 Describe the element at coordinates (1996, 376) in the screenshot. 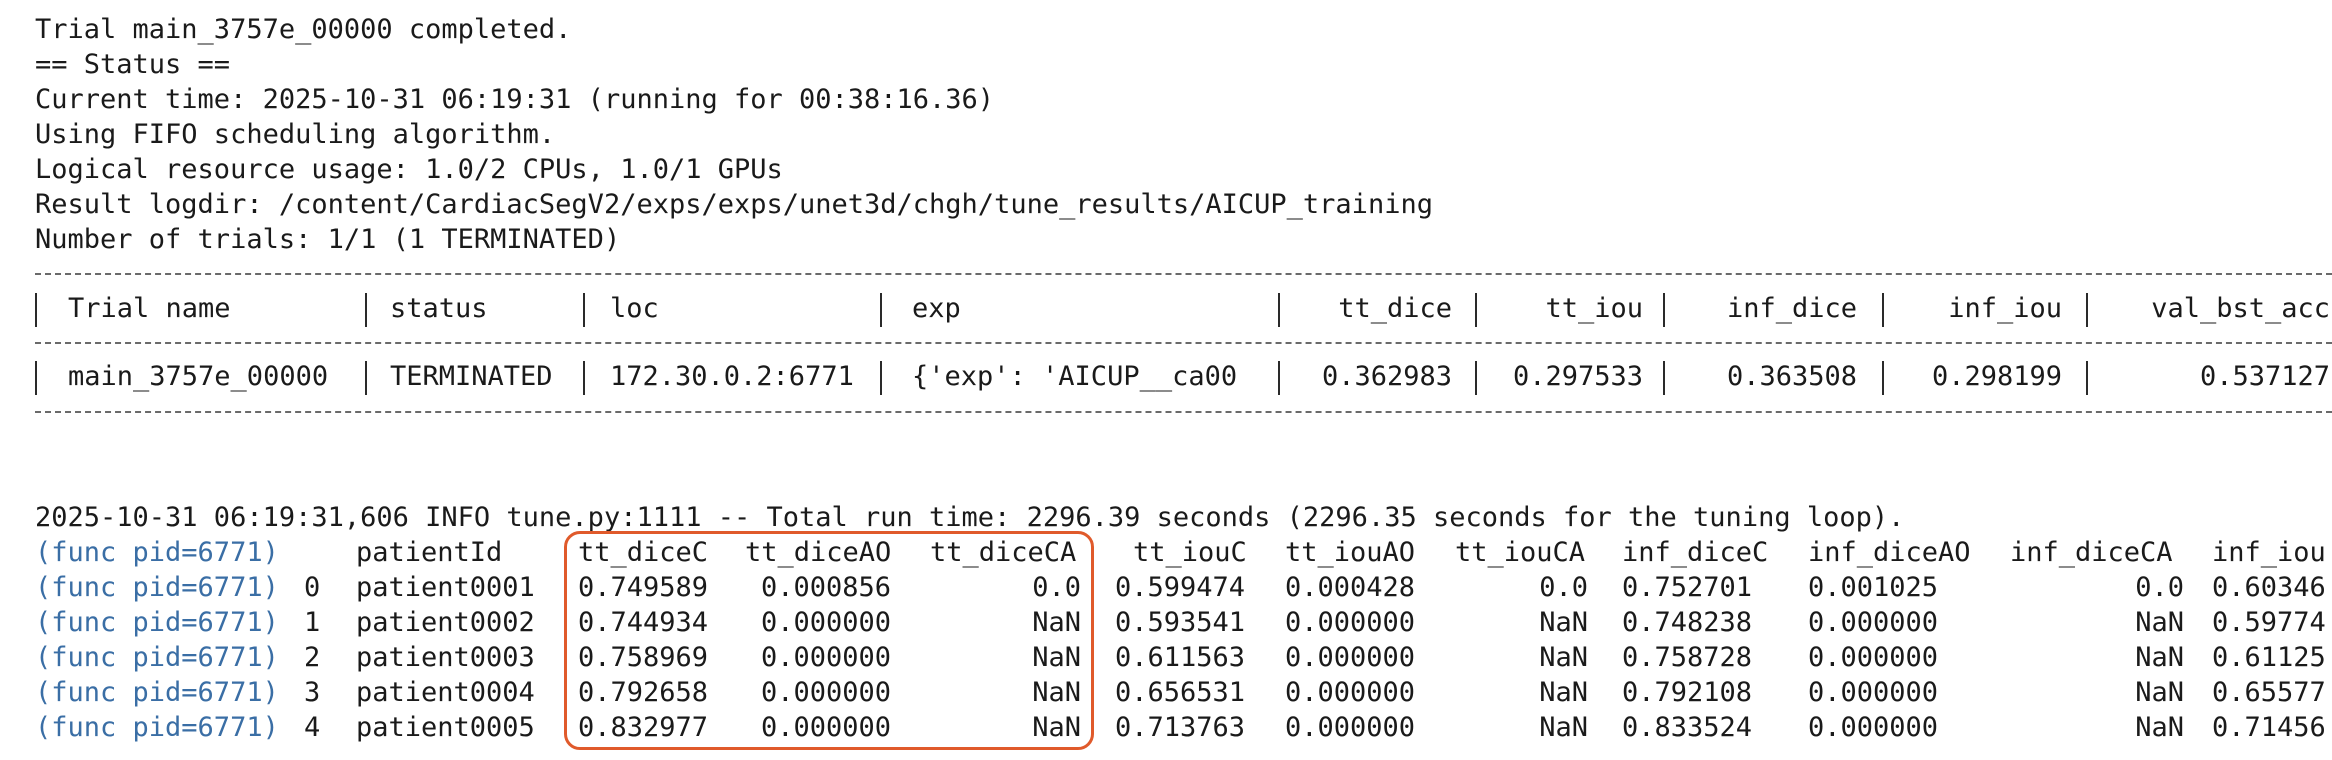

I see `table-cell: 0.298199` at that location.